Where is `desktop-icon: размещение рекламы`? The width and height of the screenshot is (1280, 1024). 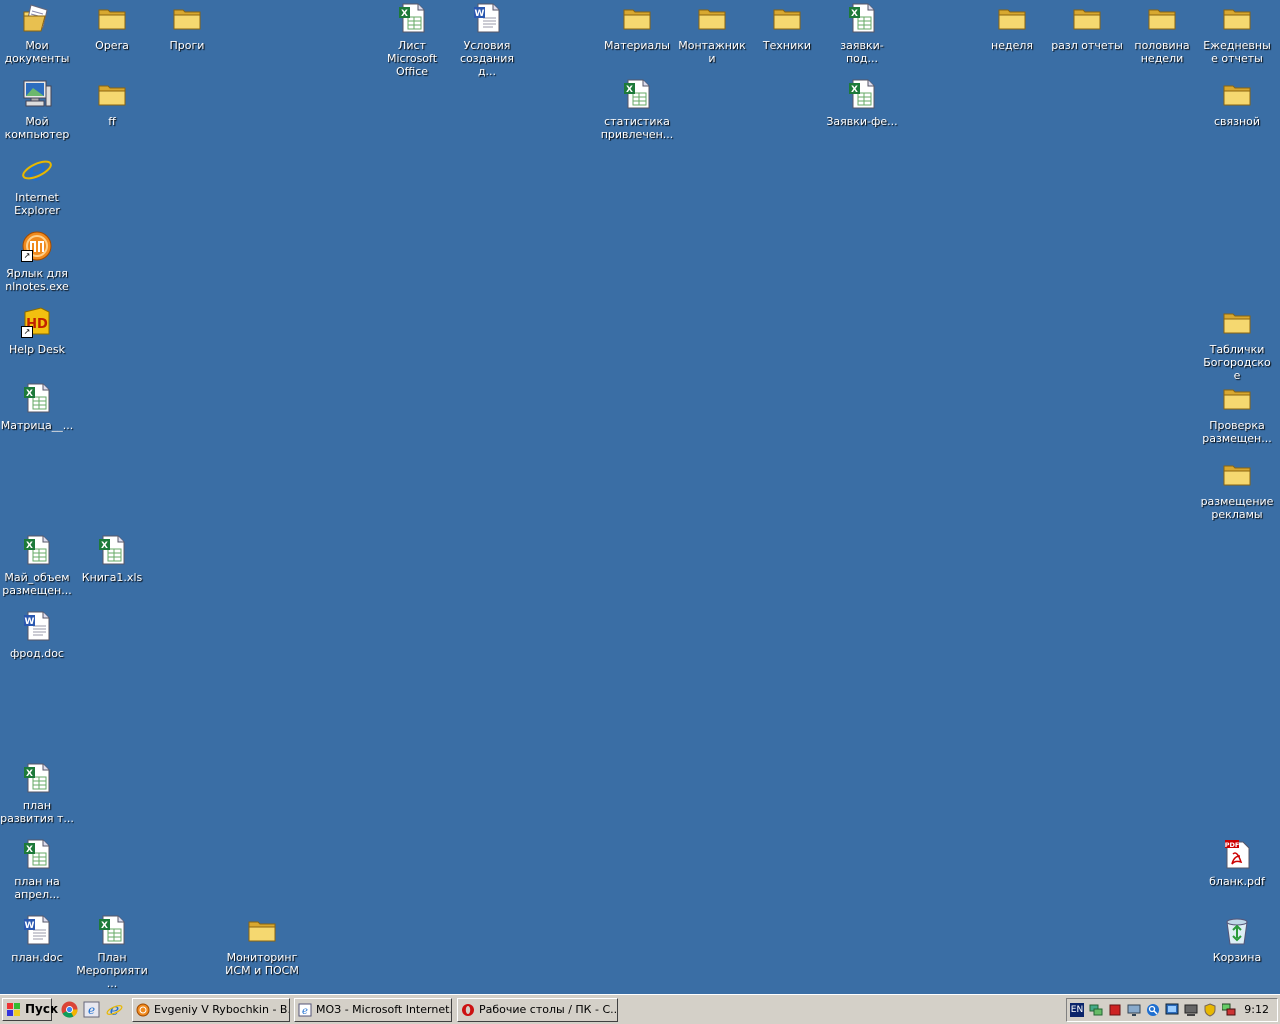 desktop-icon: размещение рекламы is located at coordinates (1237, 488).